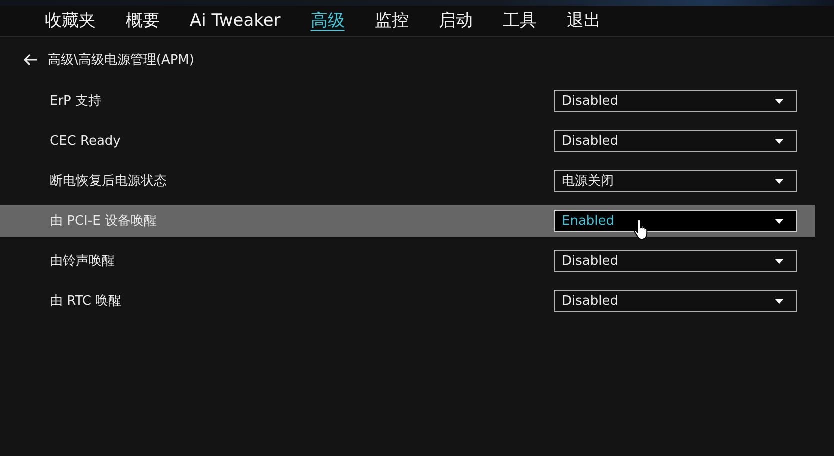 This screenshot has width=834, height=456. I want to click on setting-row: 由铃声唤醒 Disabled, so click(407, 261).